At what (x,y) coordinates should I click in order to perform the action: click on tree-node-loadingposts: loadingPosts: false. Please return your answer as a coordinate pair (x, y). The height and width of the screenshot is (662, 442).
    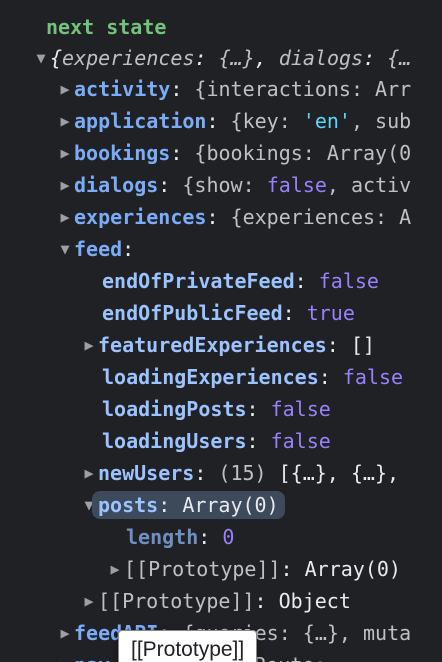
    Looking at the image, I should click on (216, 409).